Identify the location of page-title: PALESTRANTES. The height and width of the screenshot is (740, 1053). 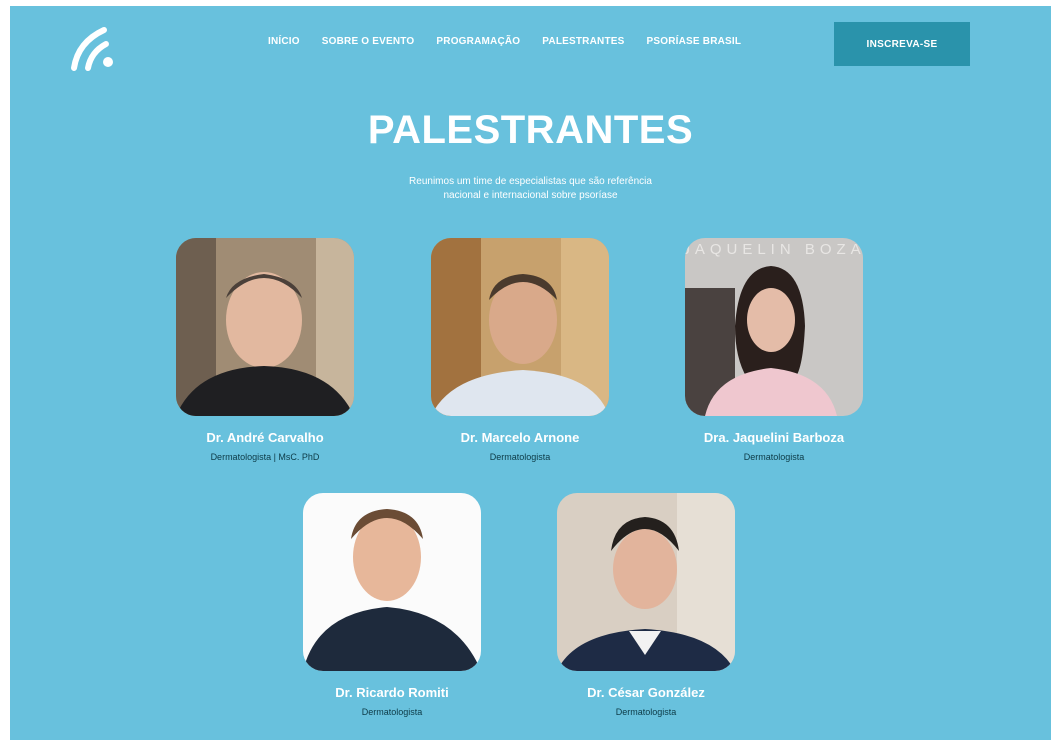
(530, 130).